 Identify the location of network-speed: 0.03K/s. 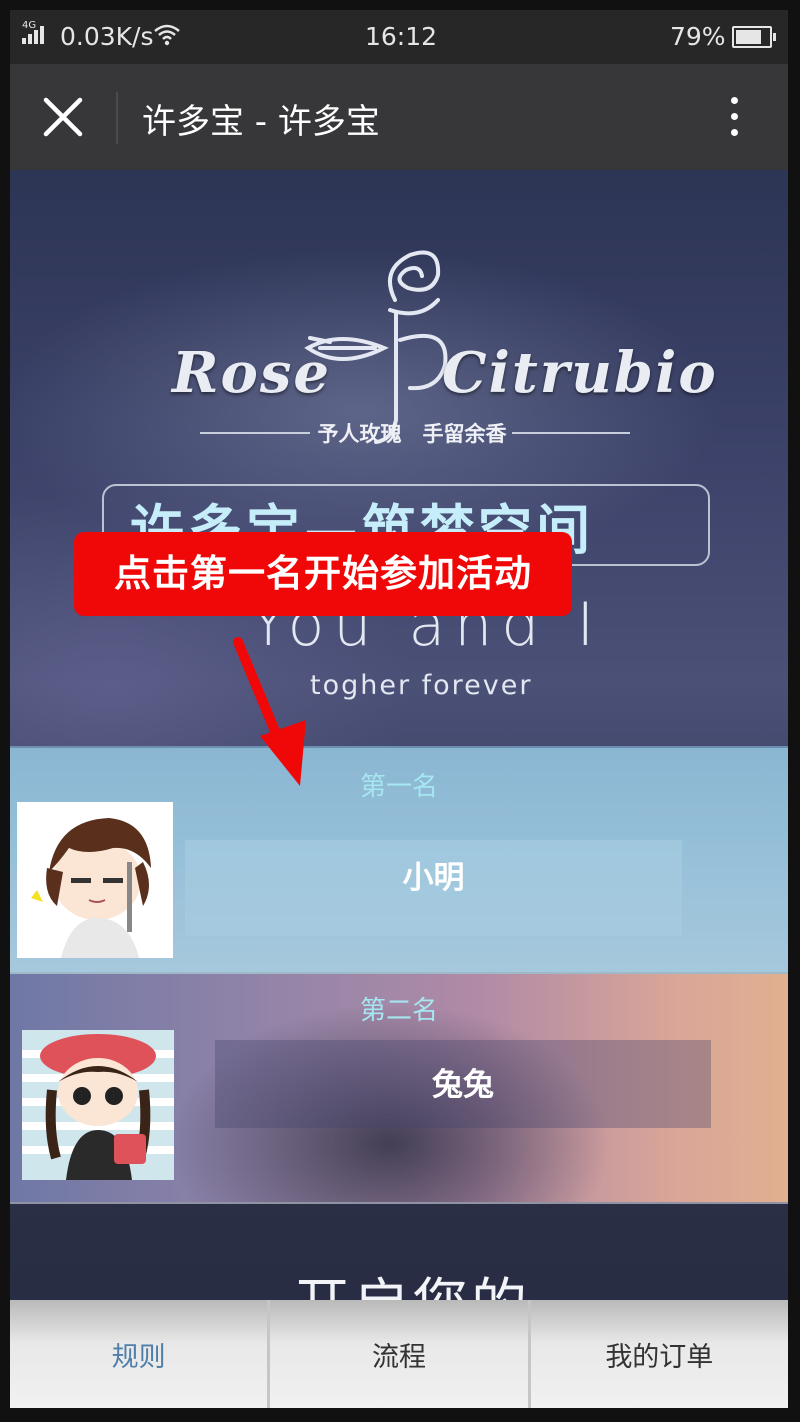
(107, 36).